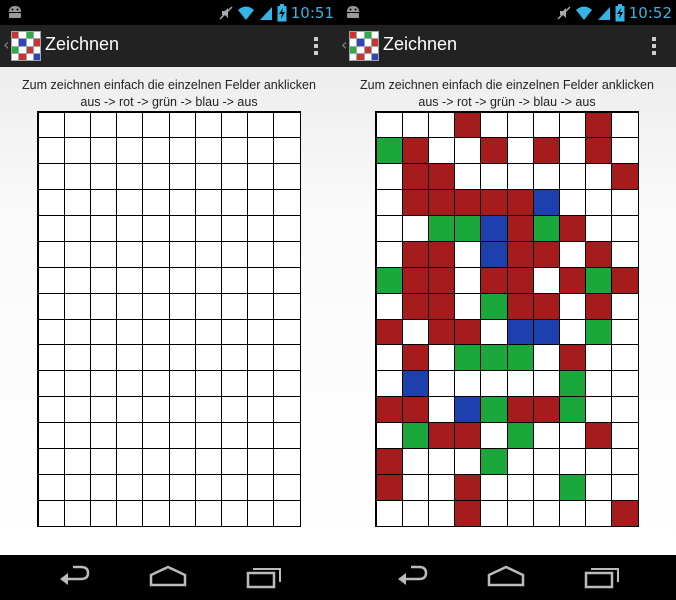 This screenshot has width=676, height=600. What do you see at coordinates (168, 577) in the screenshot?
I see `home-icon` at bounding box center [168, 577].